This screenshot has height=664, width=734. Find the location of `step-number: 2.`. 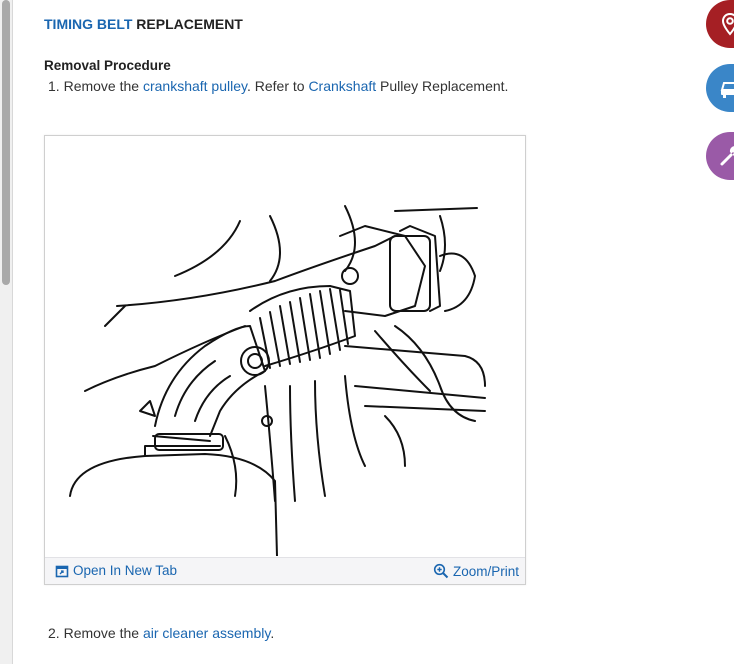

step-number: 2. is located at coordinates (54, 633).